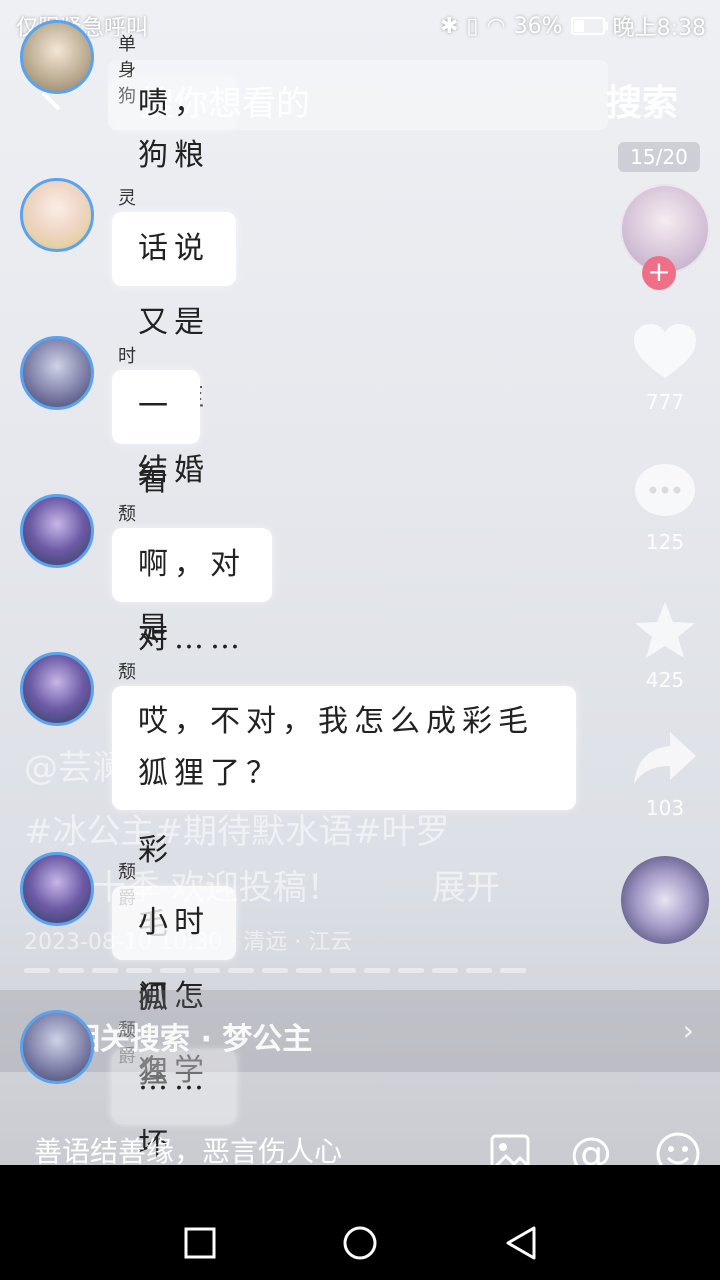 This screenshot has width=720, height=1280. Describe the element at coordinates (659, 273) in the screenshot. I see `follow-plus-icon: +` at that location.